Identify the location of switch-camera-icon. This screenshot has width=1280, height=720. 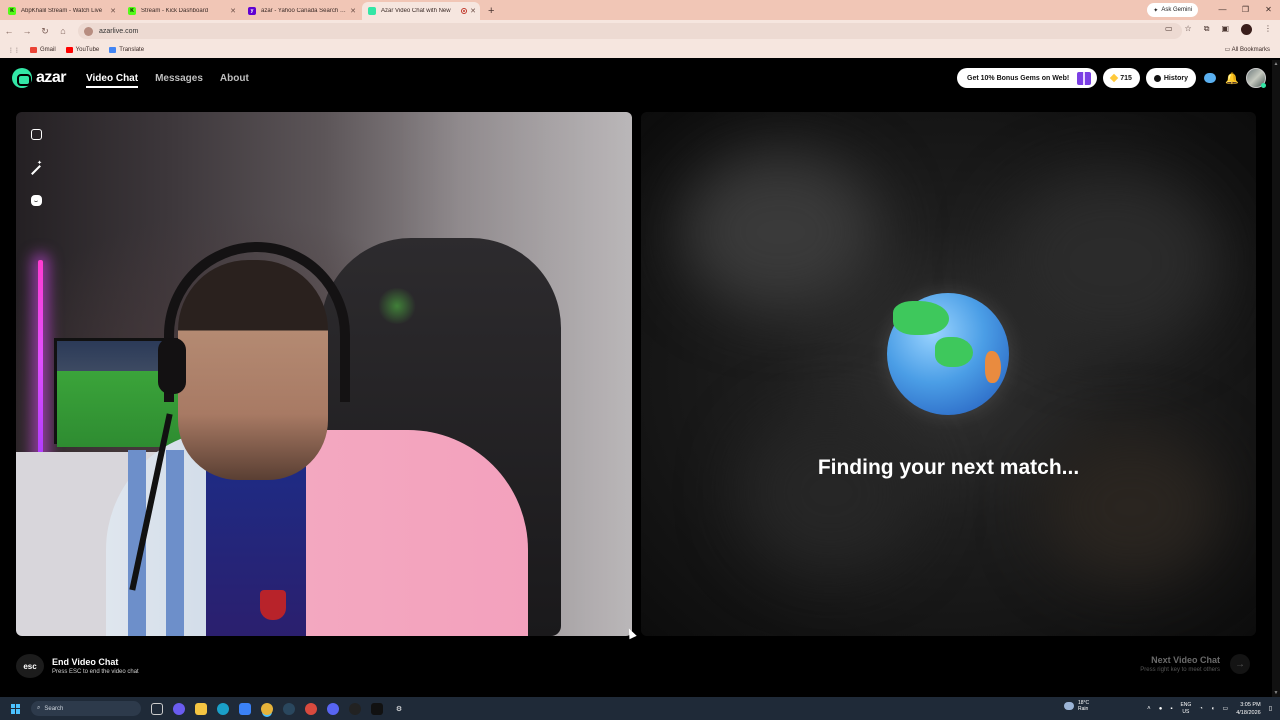
(36, 134).